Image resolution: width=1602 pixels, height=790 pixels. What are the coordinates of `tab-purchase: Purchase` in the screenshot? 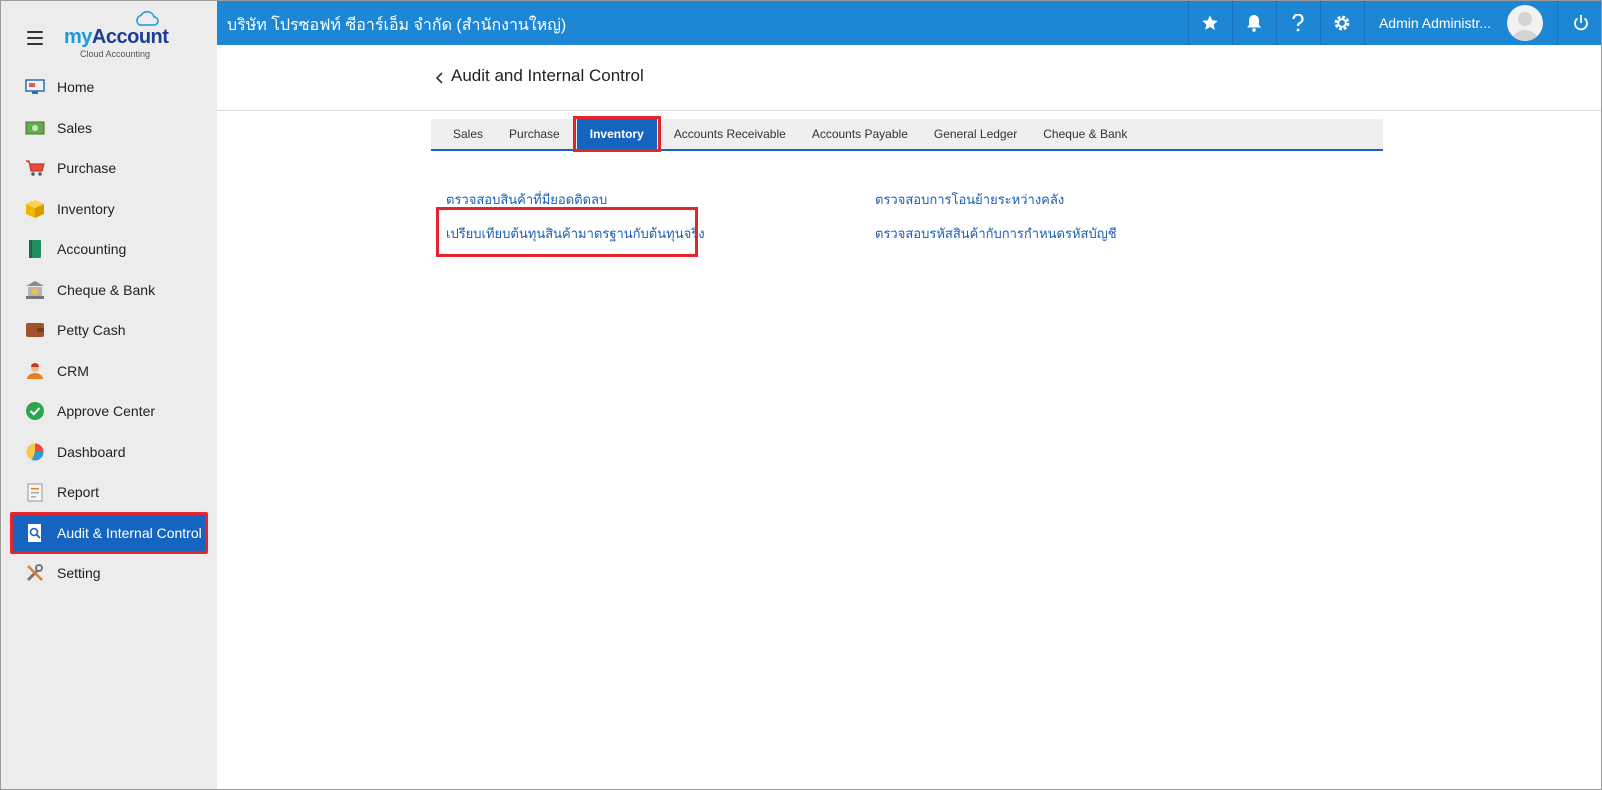 It's located at (534, 134).